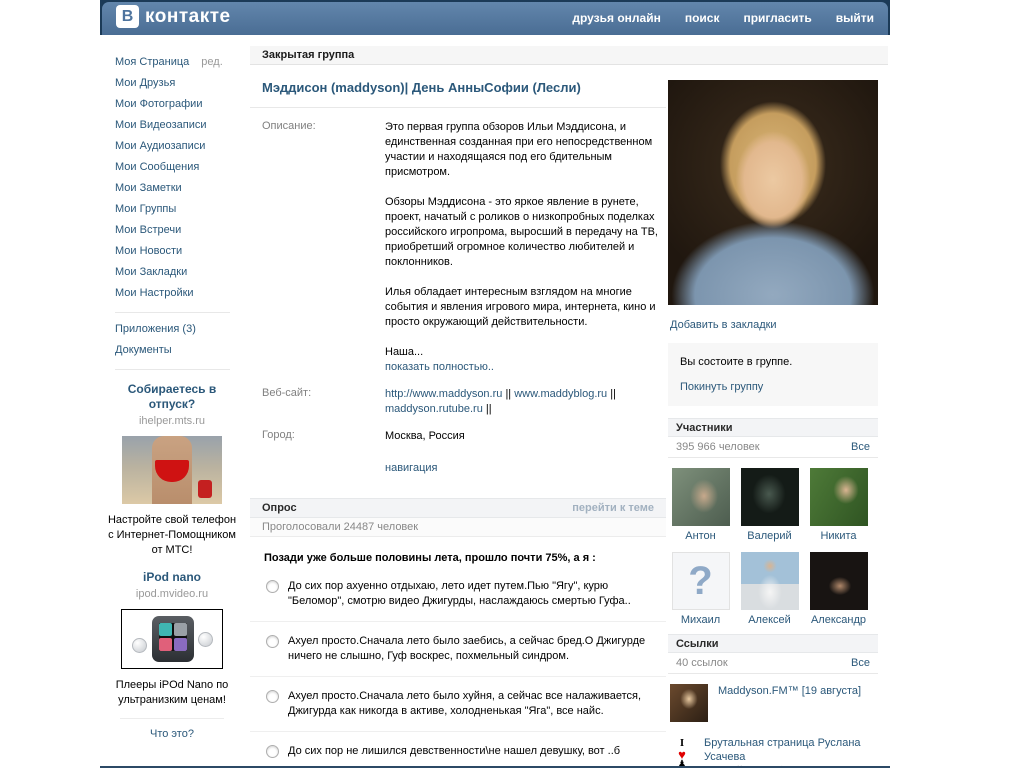 The width and height of the screenshot is (1024, 768). Describe the element at coordinates (700, 620) in the screenshot. I see `member-name-link: Михаил` at that location.